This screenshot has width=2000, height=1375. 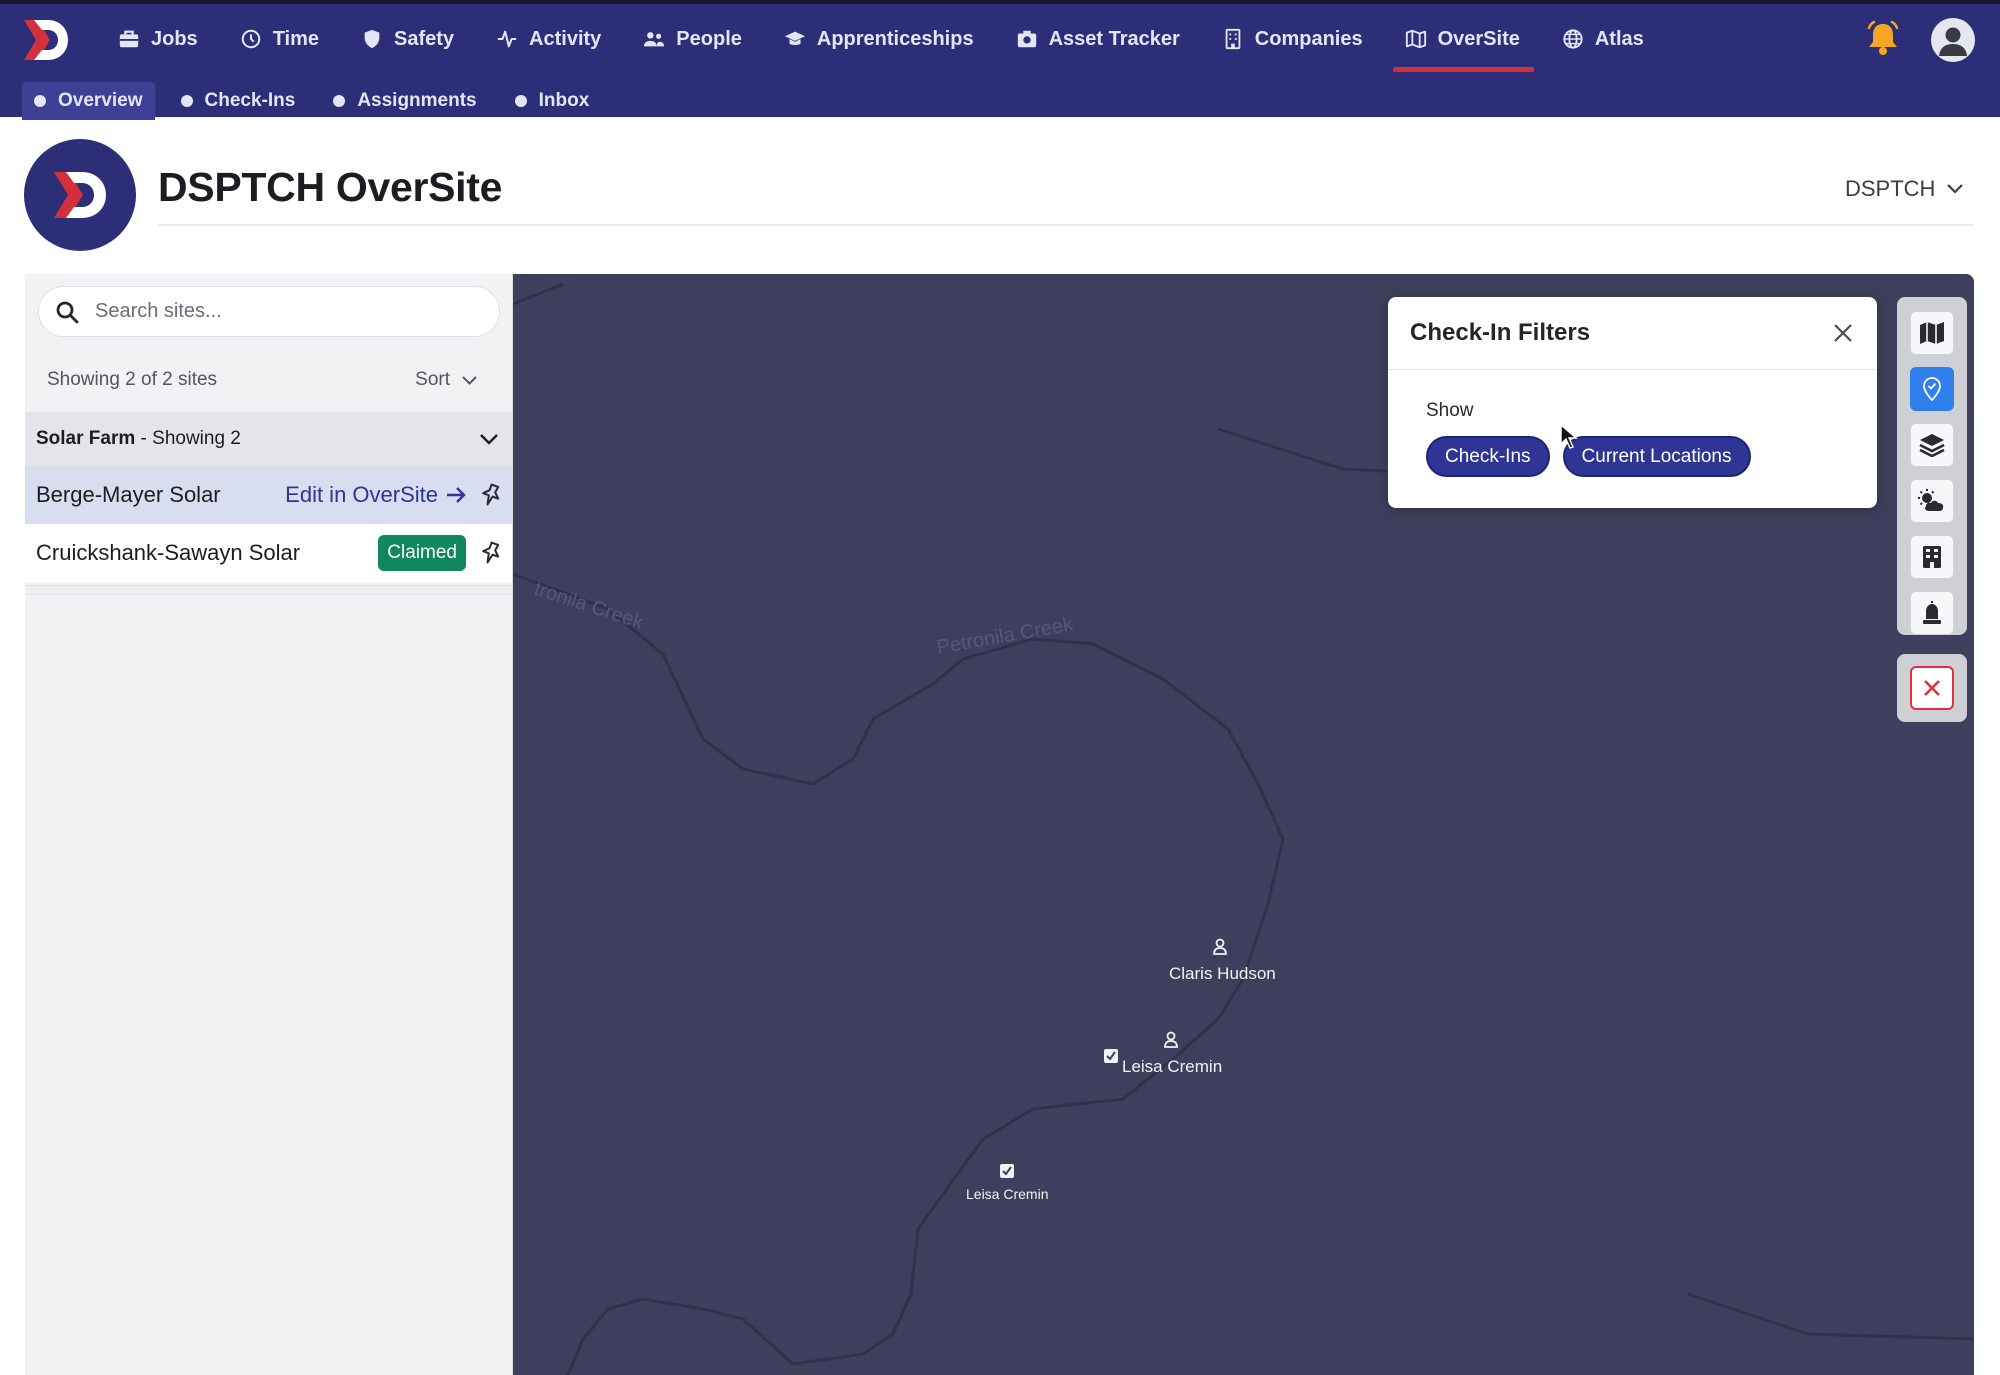 I want to click on nav-label: Jobs, so click(x=174, y=38).